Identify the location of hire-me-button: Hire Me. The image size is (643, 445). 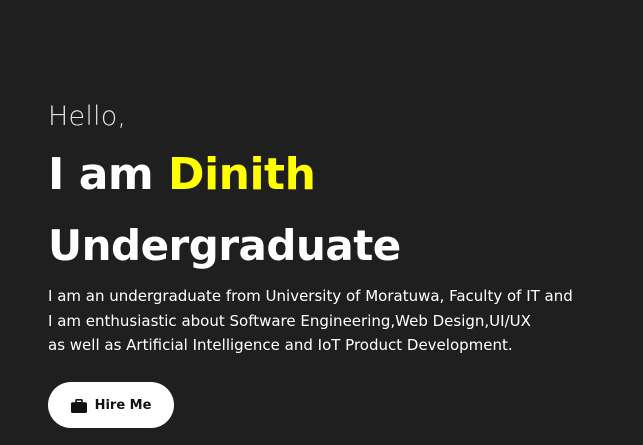
(111, 405).